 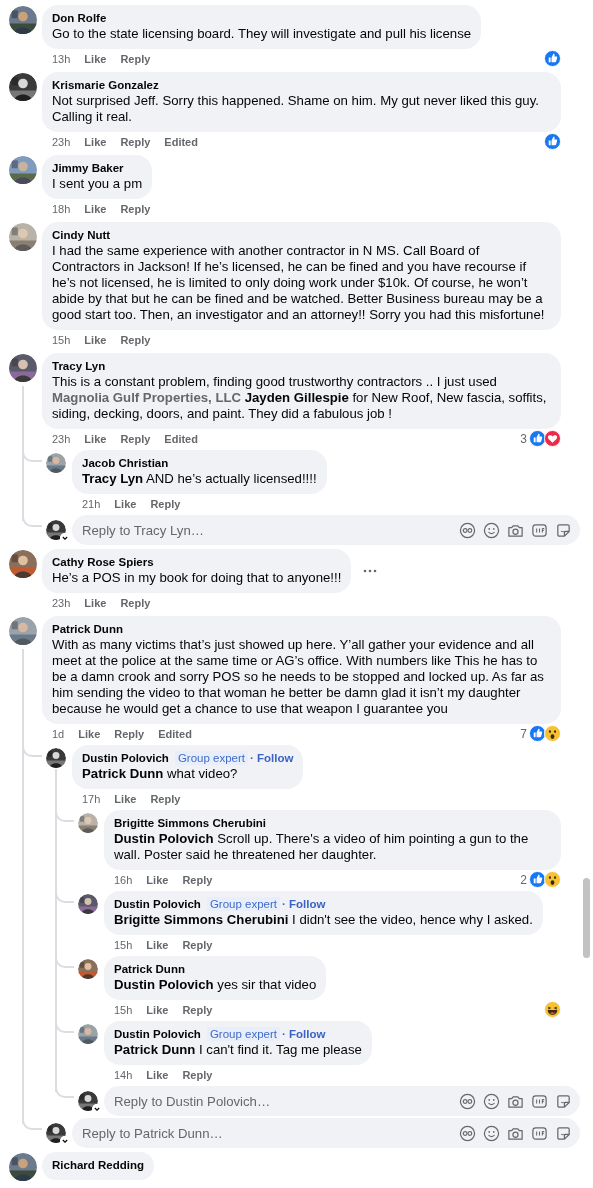 I want to click on author-name: Cathy Rose Spiers, so click(x=103, y=562).